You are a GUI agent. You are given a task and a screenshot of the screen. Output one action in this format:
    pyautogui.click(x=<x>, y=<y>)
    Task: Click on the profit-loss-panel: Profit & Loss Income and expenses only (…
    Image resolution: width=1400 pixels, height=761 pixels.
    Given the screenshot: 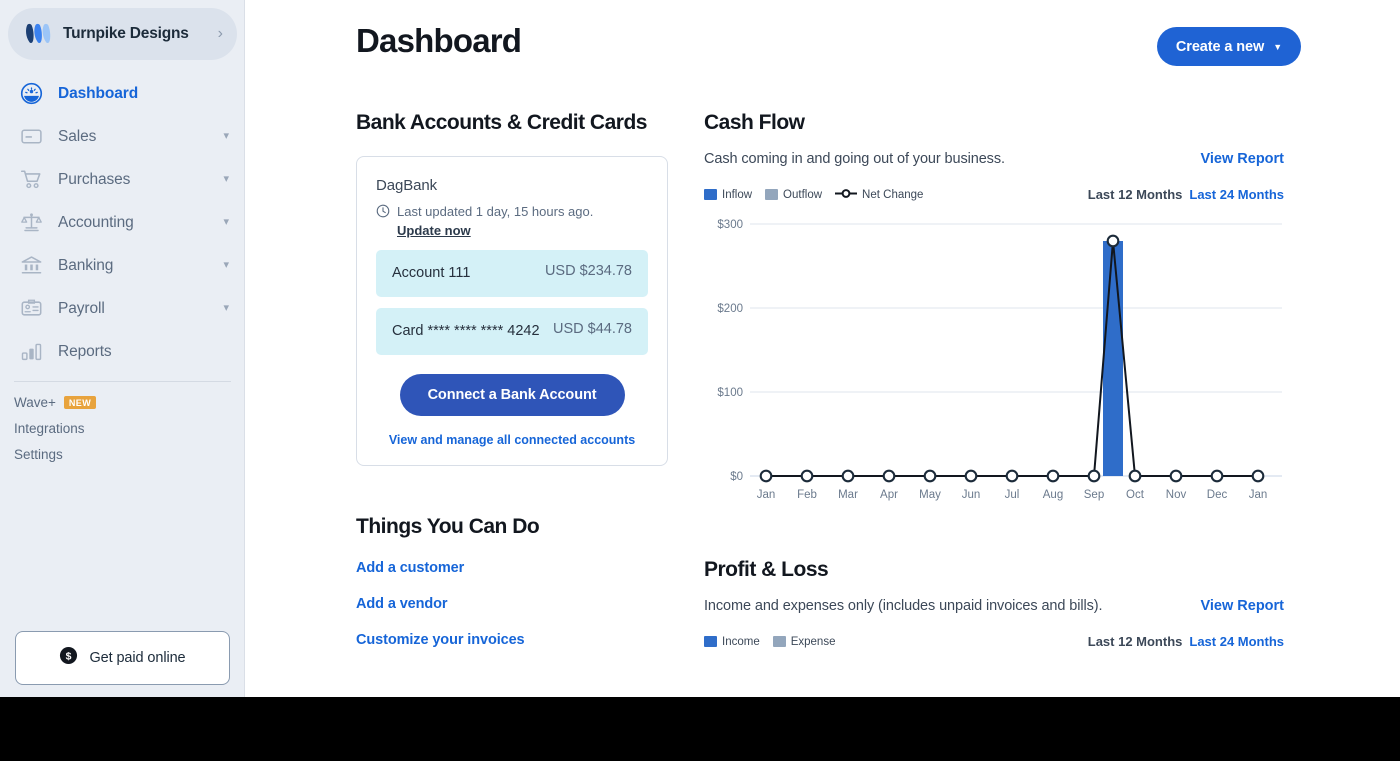 What is the action you would take?
    pyautogui.click(x=994, y=603)
    